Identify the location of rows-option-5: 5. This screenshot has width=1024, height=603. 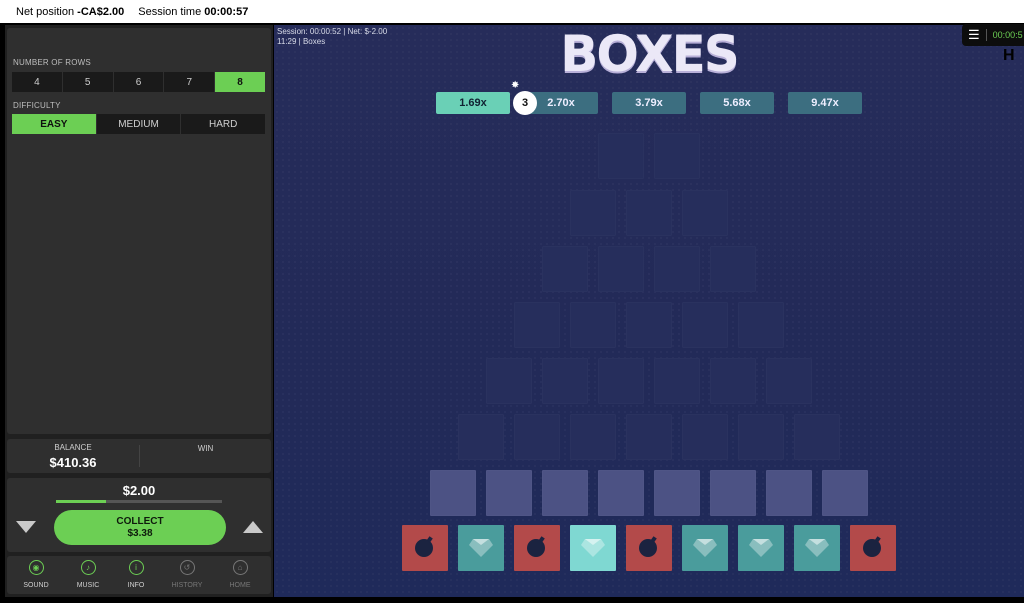
(88, 82).